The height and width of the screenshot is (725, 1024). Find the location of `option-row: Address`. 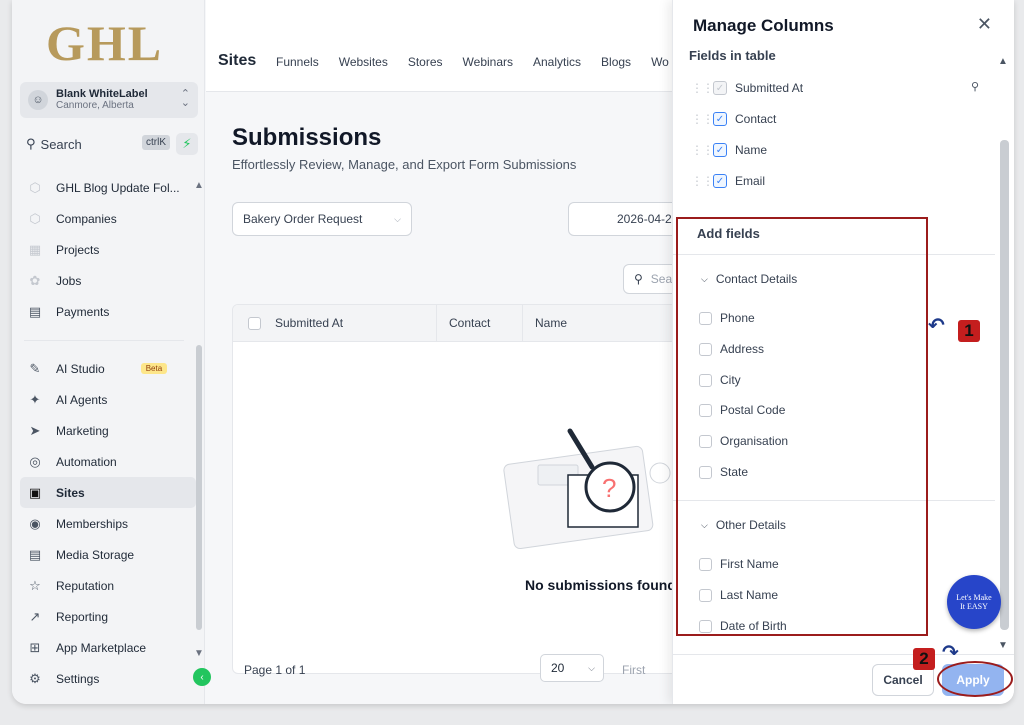

option-row: Address is located at coordinates (731, 349).